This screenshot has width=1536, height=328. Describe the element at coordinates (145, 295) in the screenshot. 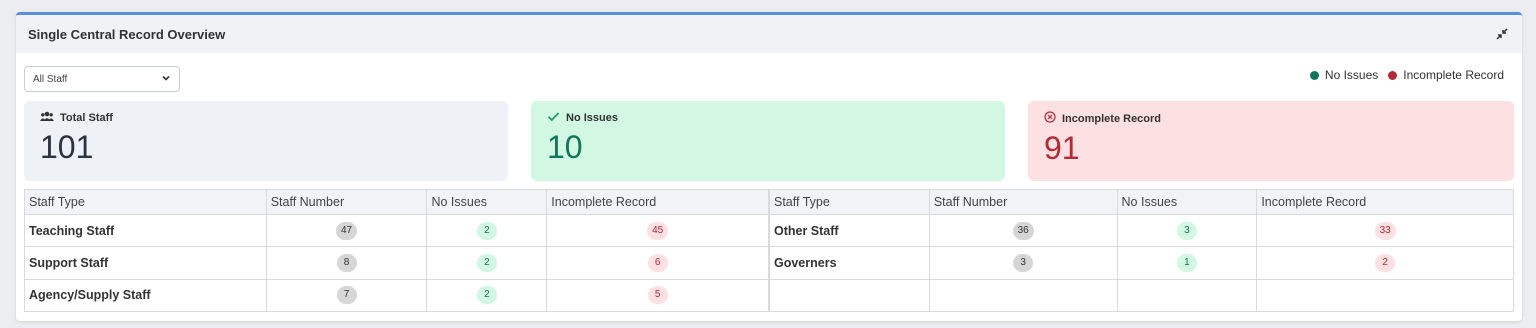

I see `staff-type-cell: Agency/Supply Staff` at that location.